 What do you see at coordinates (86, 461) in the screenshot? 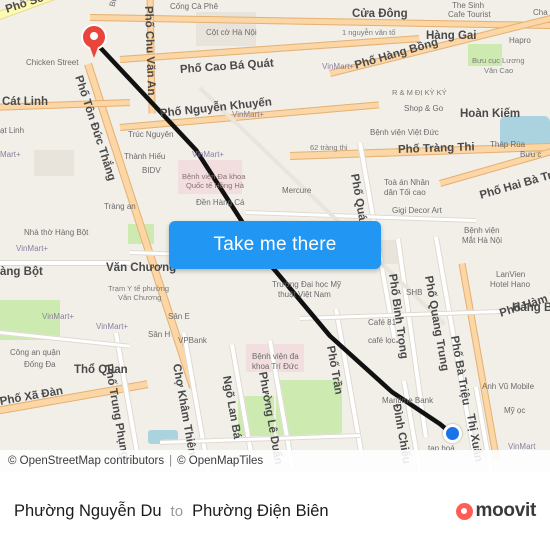
I see `osm-attribution-link: © OpenStreetMap contributors` at bounding box center [86, 461].